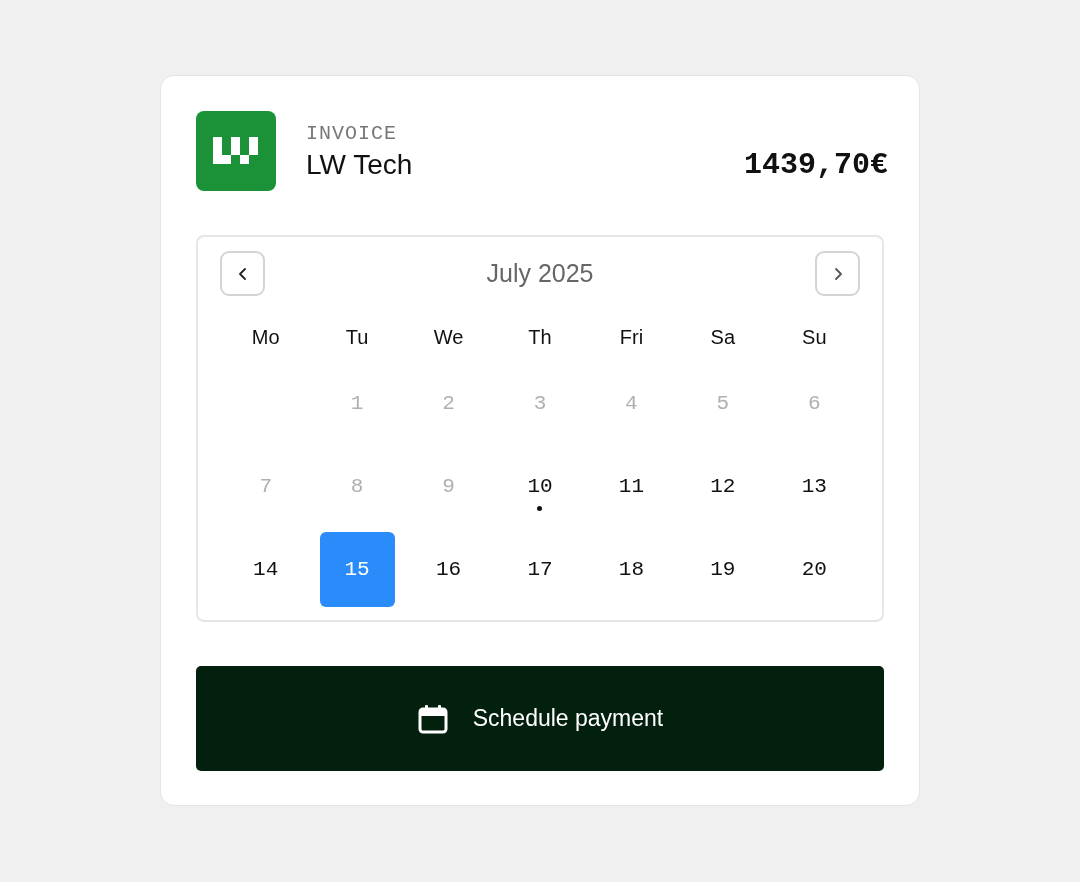 The image size is (1080, 882). Describe the element at coordinates (814, 486) in the screenshot. I see `calendar-day: 13` at that location.